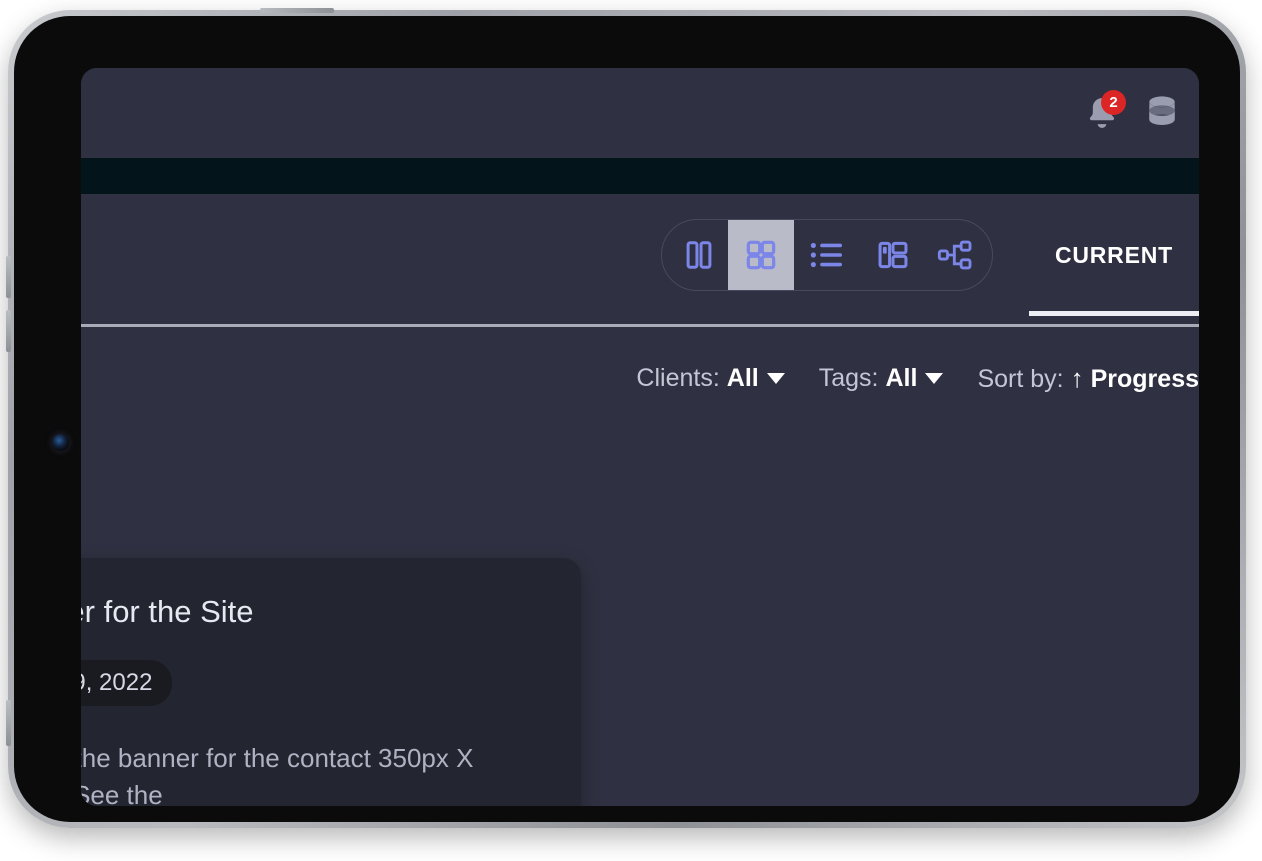 The height and width of the screenshot is (861, 1262). Describe the element at coordinates (1077, 377) in the screenshot. I see `sort-ascending-icon: ↑` at that location.